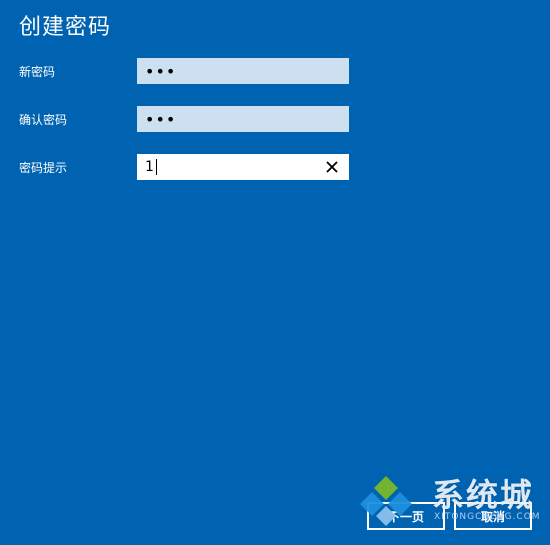 This screenshot has height=545, width=550. I want to click on cancel-button: 取消, so click(493, 516).